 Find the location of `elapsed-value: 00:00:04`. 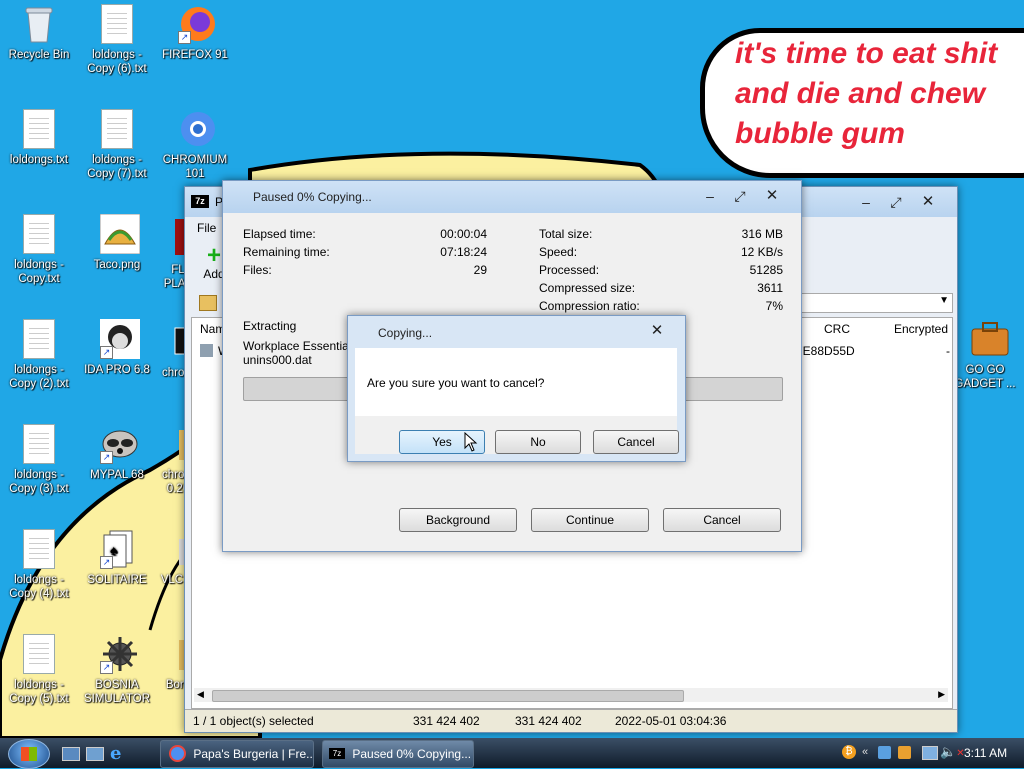

elapsed-value: 00:00:04 is located at coordinates (463, 234).